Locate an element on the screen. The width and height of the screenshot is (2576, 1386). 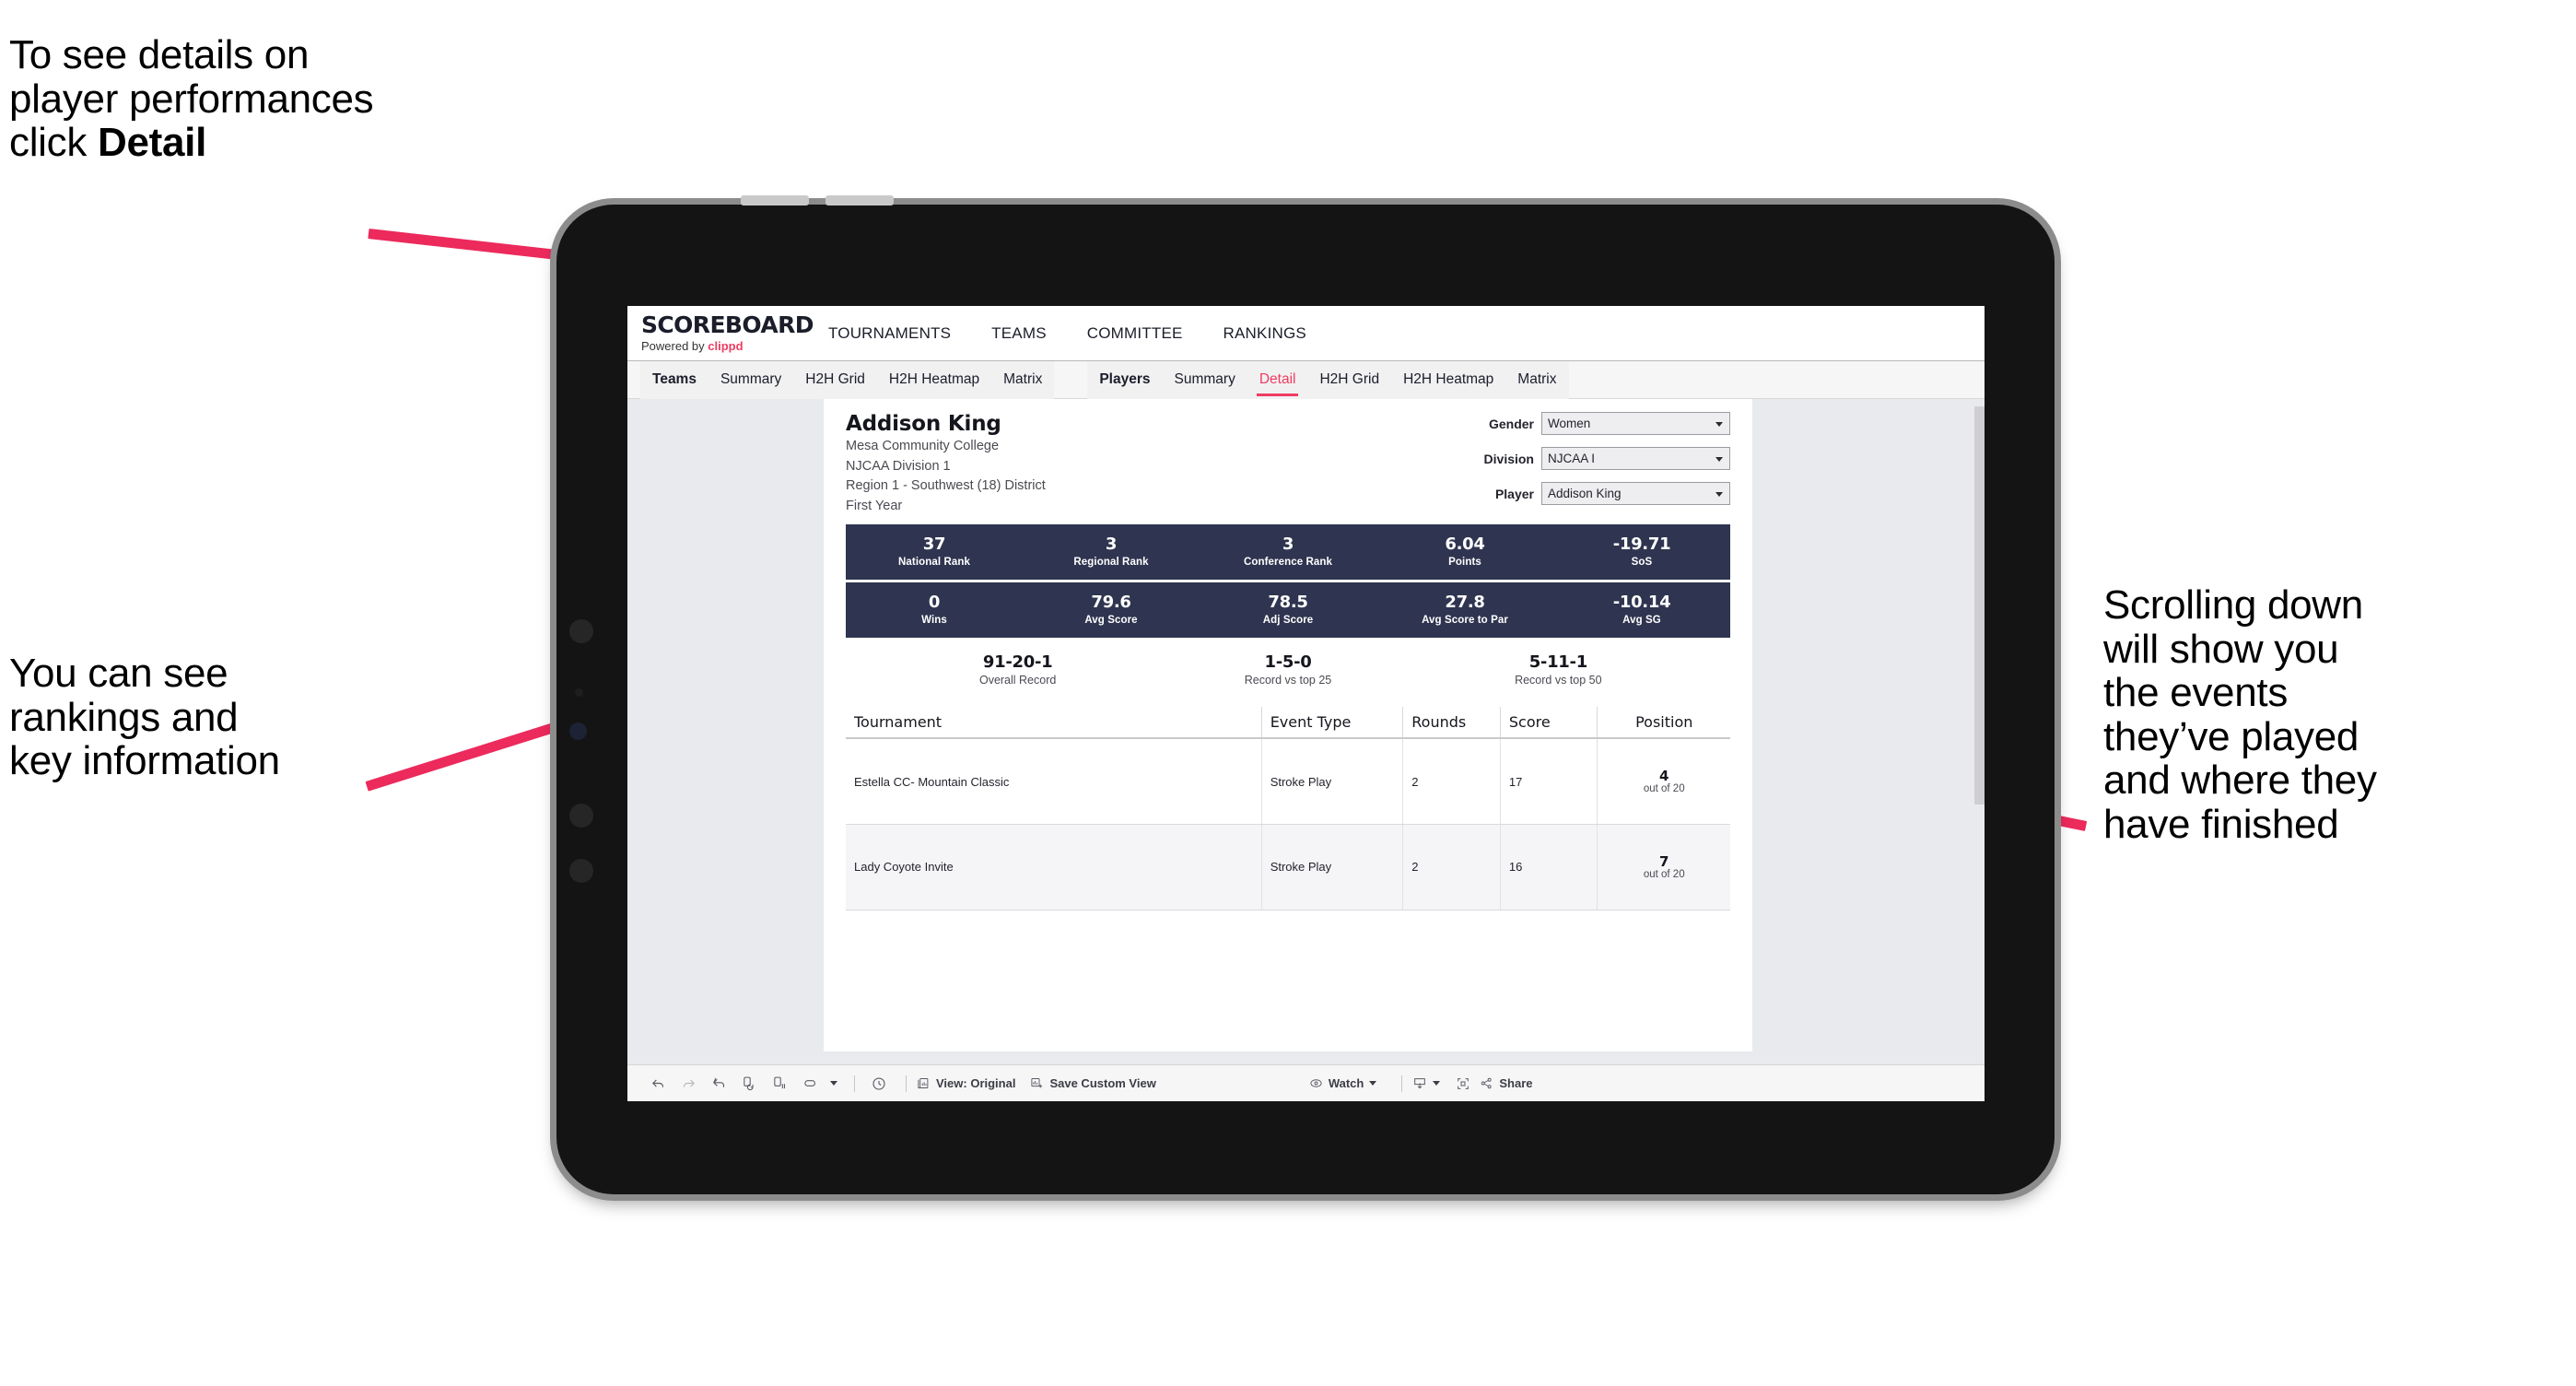
cell-position: 4 out of 20 is located at coordinates (1663, 781).